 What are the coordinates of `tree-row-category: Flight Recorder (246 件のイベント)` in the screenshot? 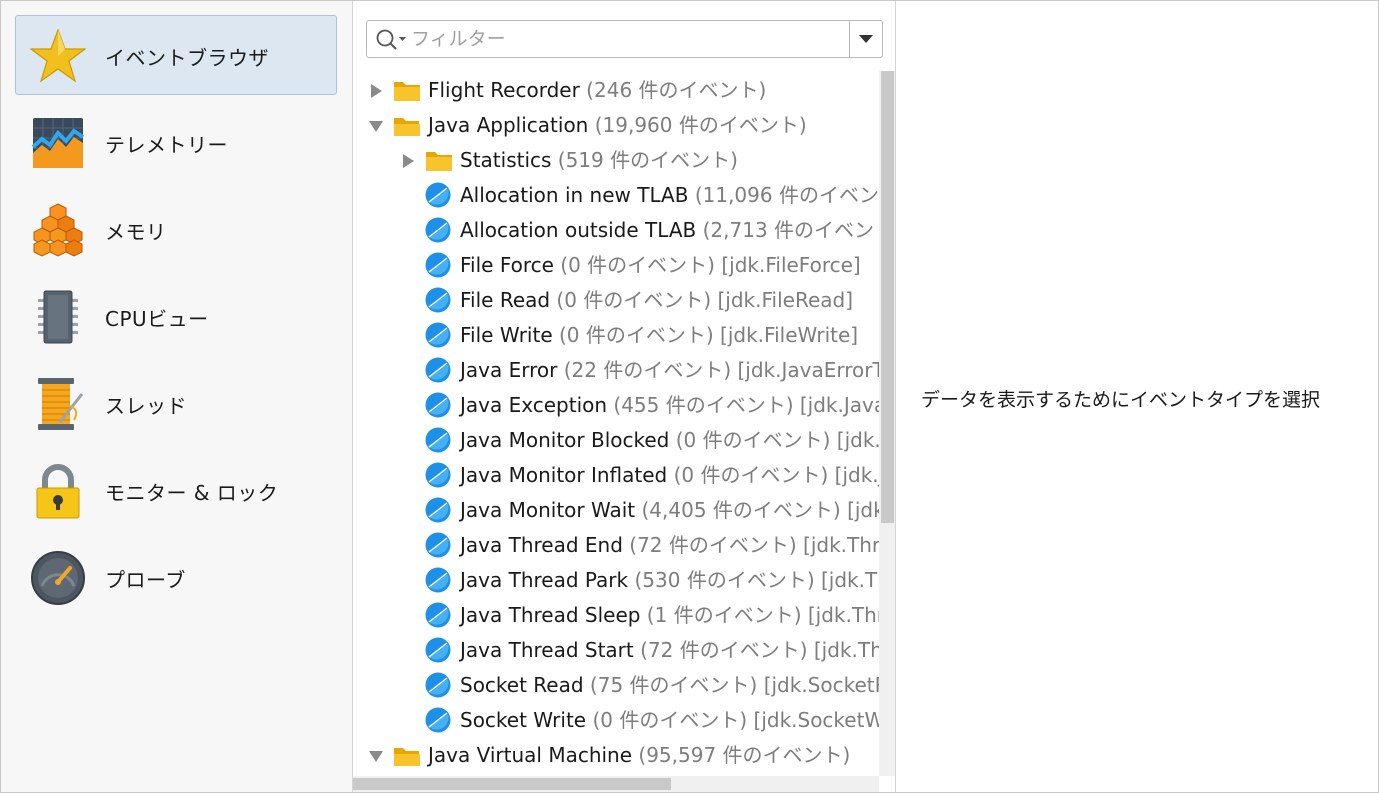 It's located at (616, 90).